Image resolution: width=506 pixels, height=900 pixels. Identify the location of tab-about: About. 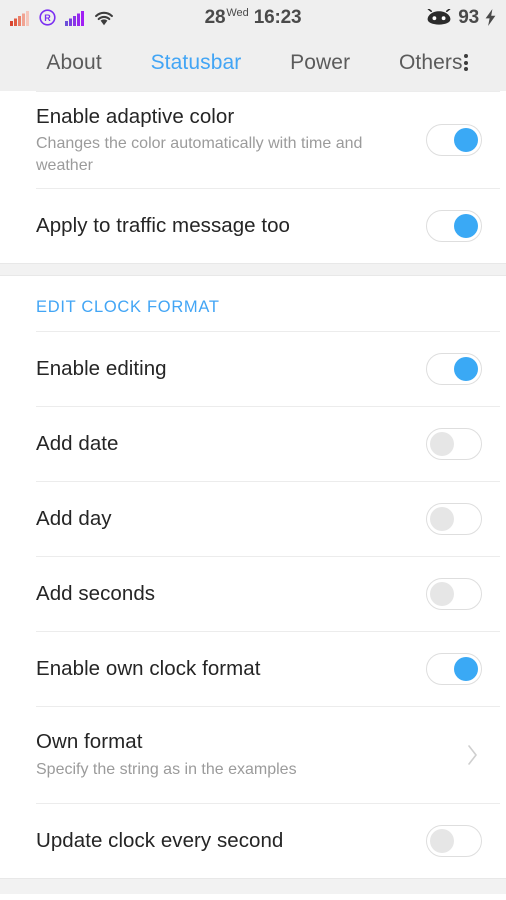
(73, 63).